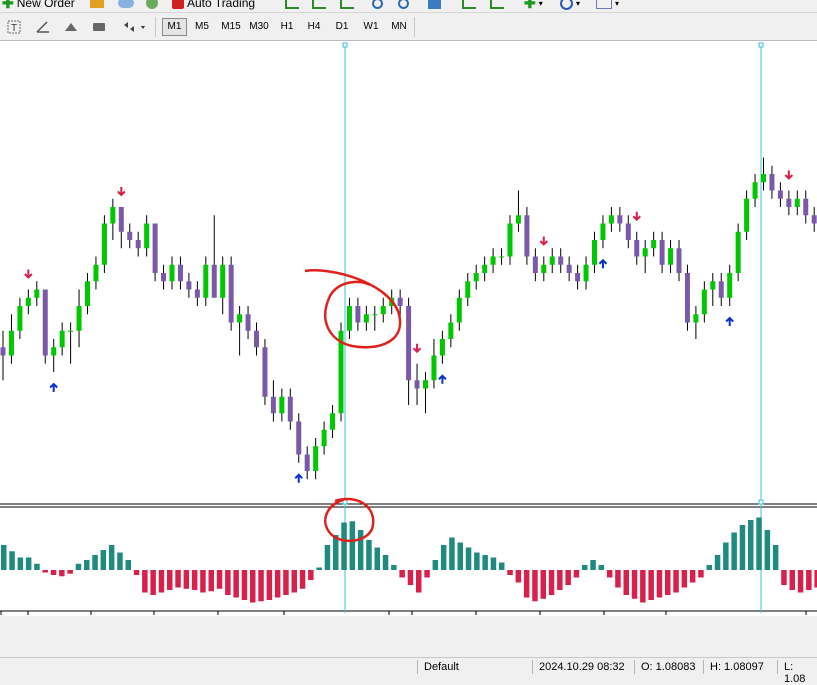  Describe the element at coordinates (399, 27) in the screenshot. I see `tf-mn: MN` at that location.